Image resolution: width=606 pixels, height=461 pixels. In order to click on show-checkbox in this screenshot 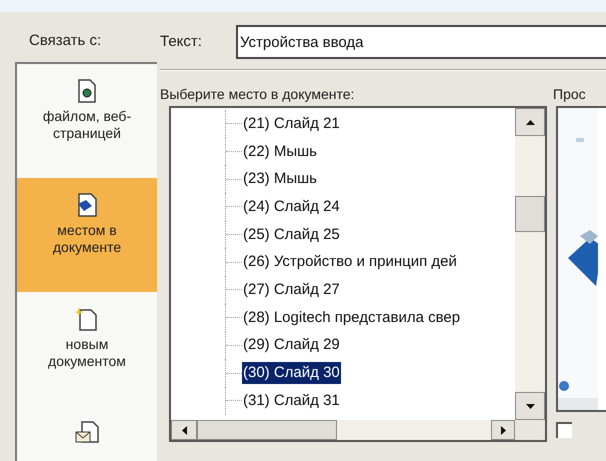, I will do `click(564, 430)`.